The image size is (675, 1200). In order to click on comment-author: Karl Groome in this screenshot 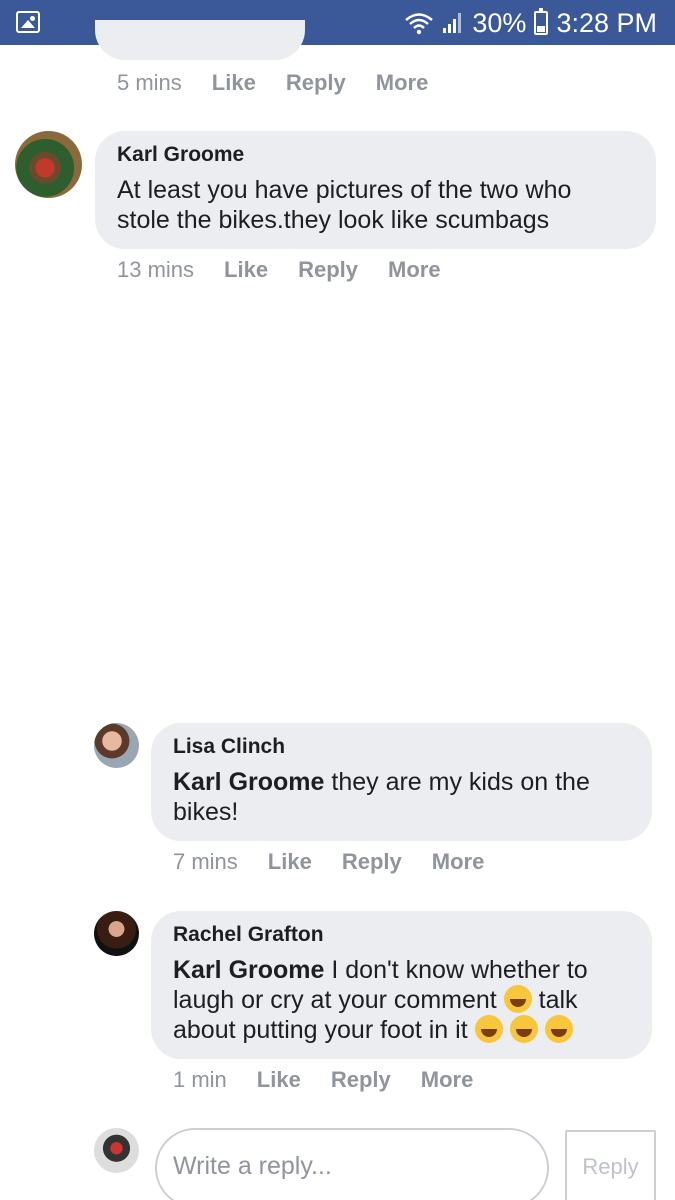, I will do `click(180, 155)`.